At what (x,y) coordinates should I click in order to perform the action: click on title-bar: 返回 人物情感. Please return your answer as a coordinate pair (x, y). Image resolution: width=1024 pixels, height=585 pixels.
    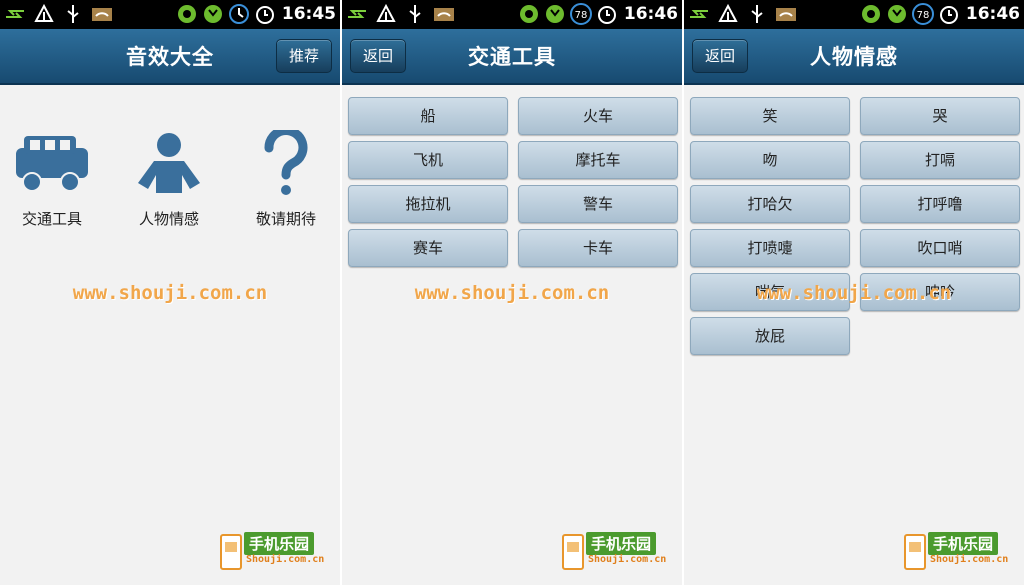
    Looking at the image, I should click on (854, 57).